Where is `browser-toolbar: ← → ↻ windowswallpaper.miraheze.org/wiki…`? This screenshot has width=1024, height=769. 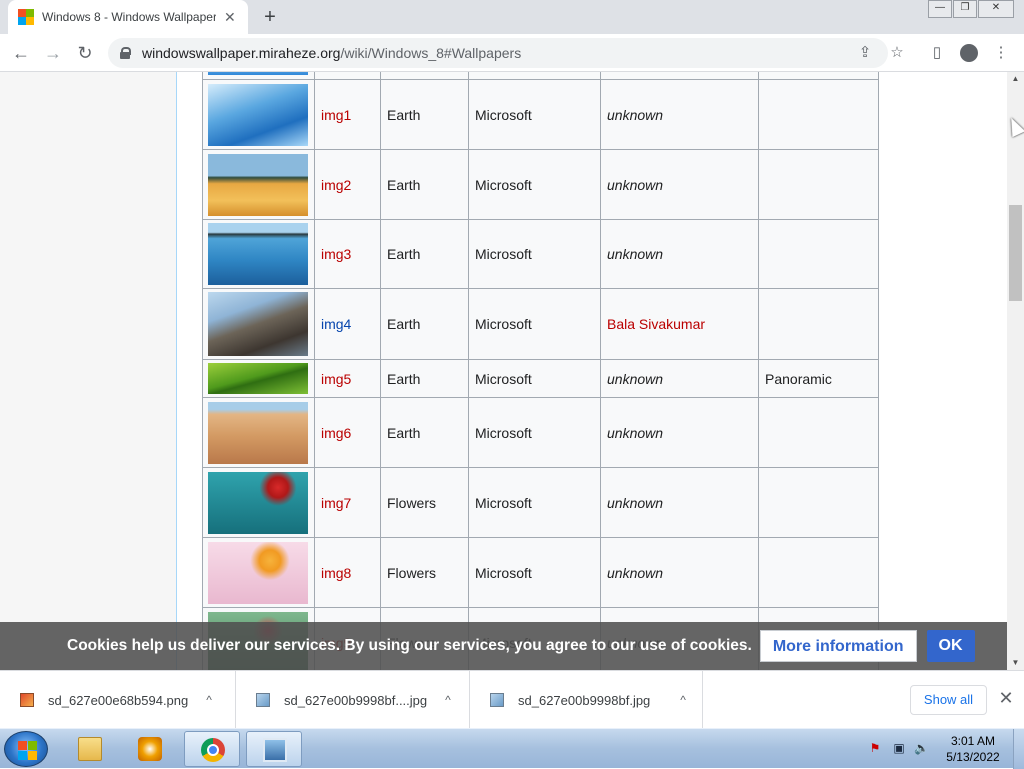 browser-toolbar: ← → ↻ windowswallpaper.miraheze.org/wiki… is located at coordinates (512, 53).